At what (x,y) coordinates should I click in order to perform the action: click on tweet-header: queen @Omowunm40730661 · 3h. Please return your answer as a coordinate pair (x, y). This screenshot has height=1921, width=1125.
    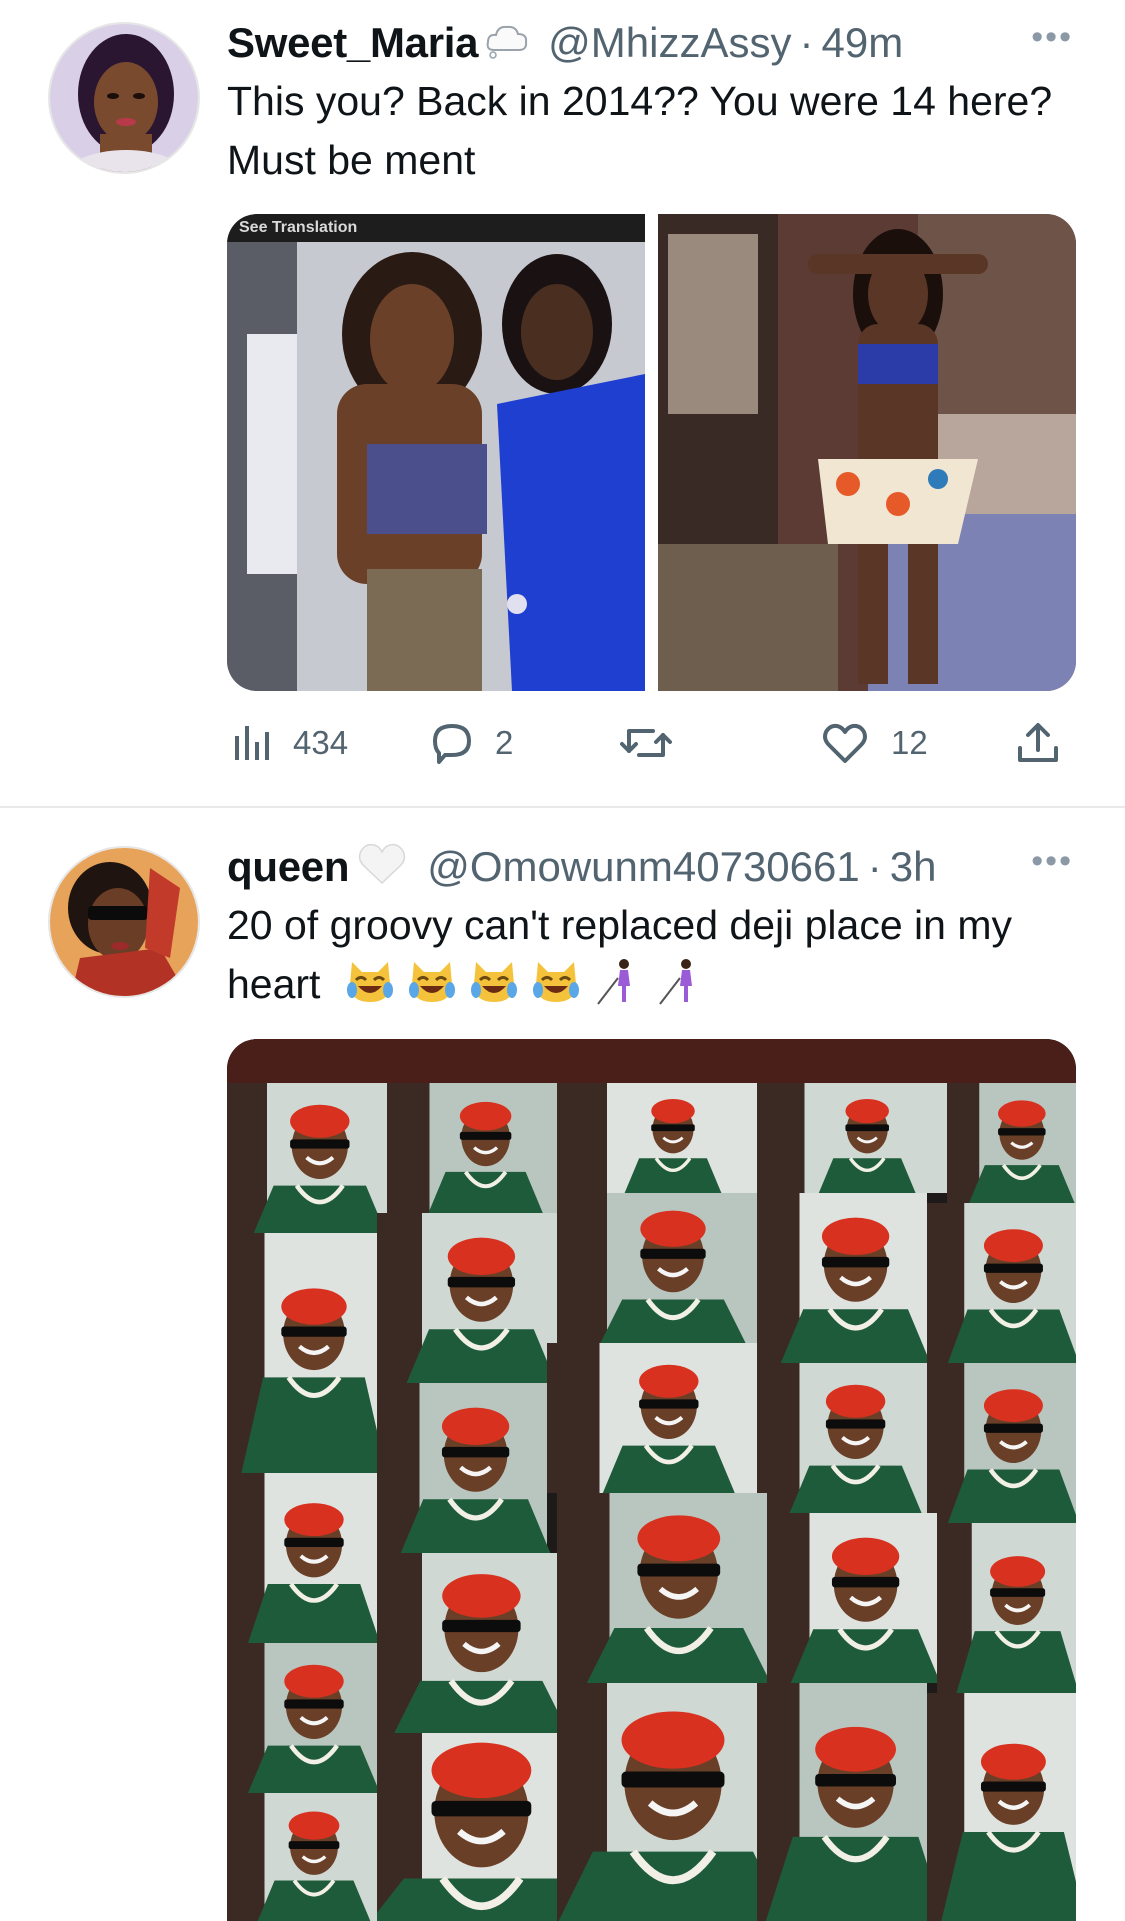
    Looking at the image, I should click on (581, 867).